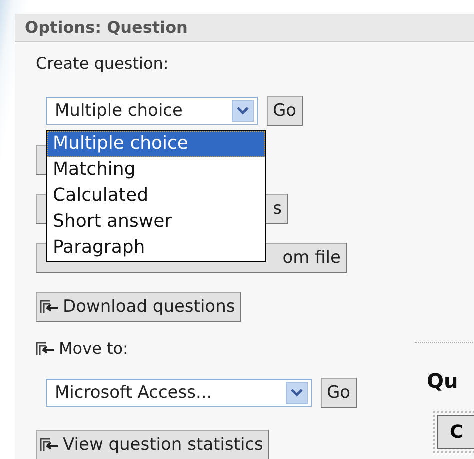  What do you see at coordinates (106, 27) in the screenshot?
I see `panel-title: Options: Question` at bounding box center [106, 27].